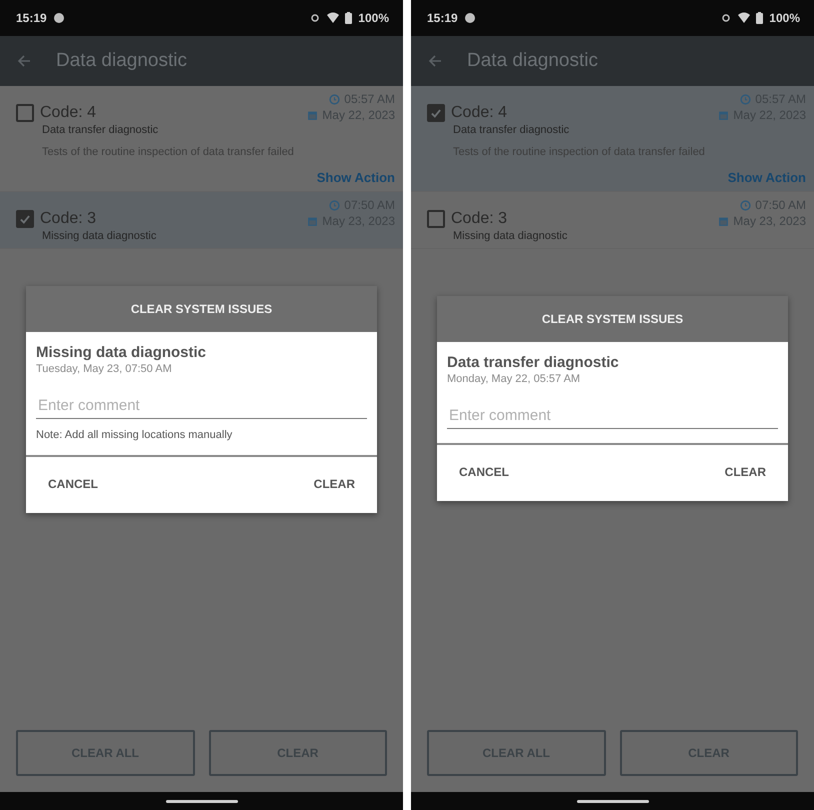 The width and height of the screenshot is (814, 810). I want to click on dialog-title: Missing data diagnostic, so click(122, 352).